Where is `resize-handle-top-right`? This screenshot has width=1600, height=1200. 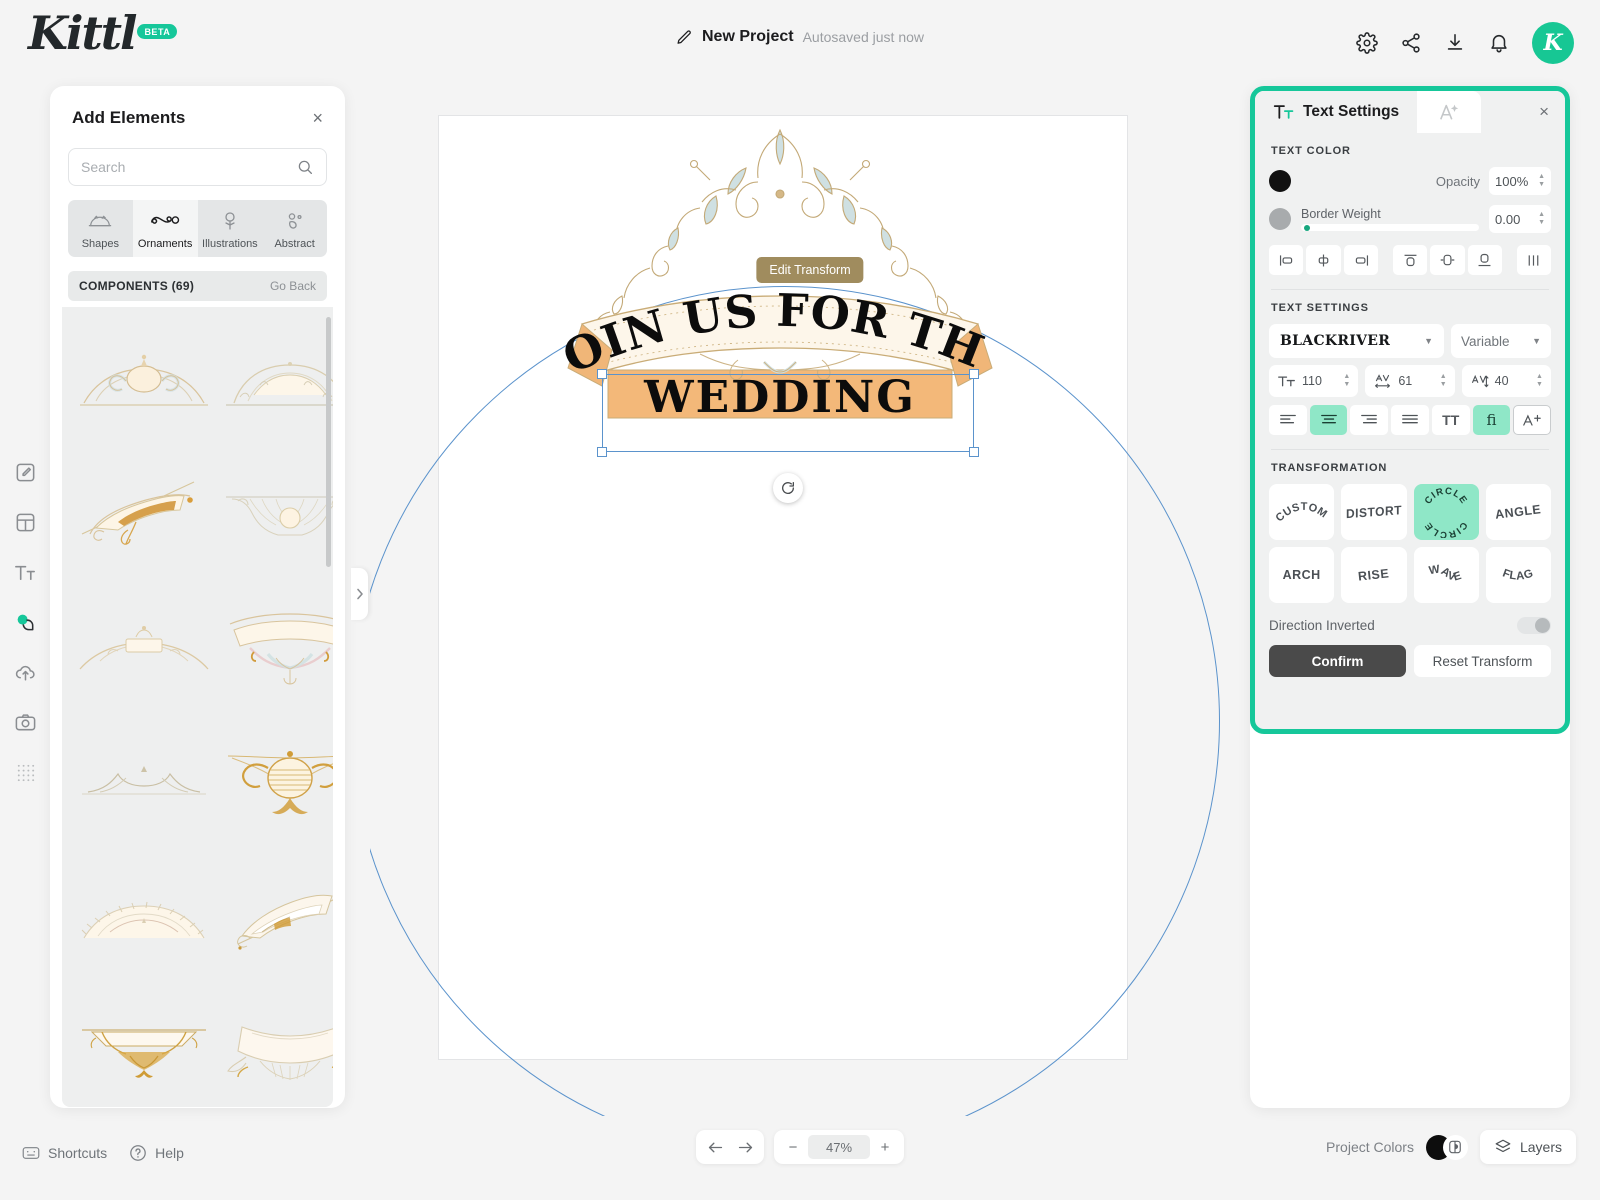 resize-handle-top-right is located at coordinates (974, 374).